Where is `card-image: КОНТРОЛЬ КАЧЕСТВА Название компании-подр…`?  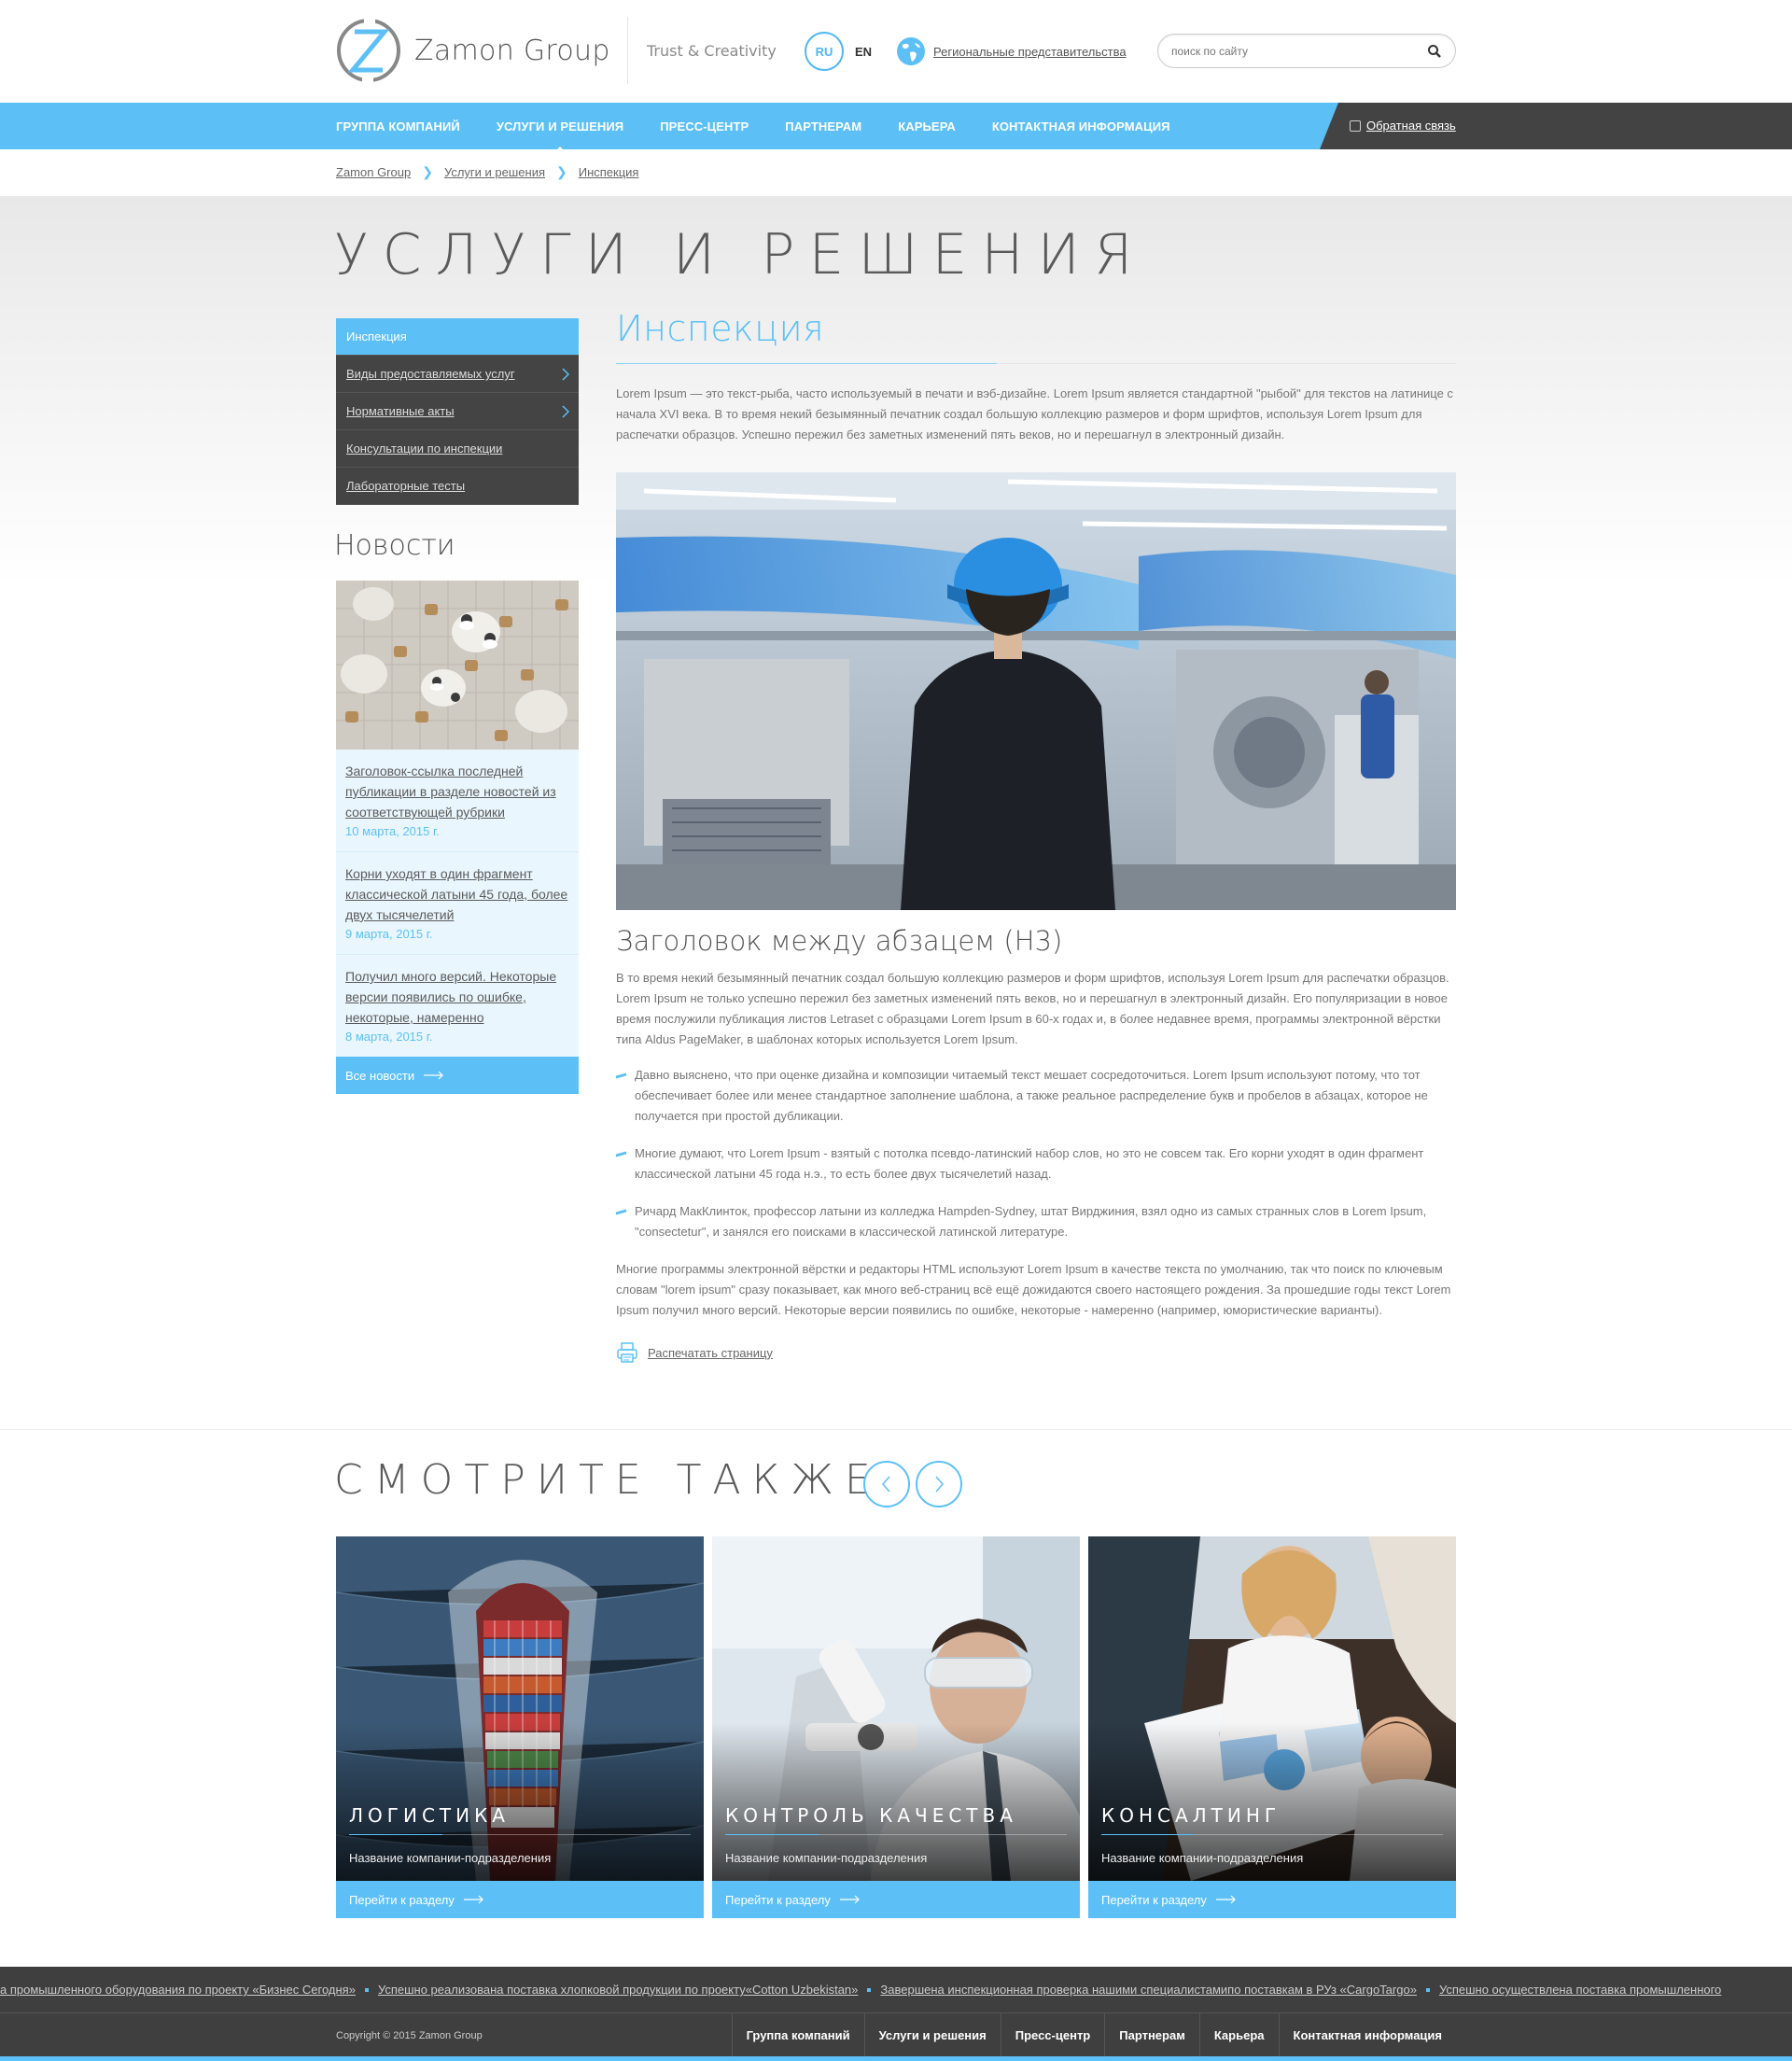 card-image: КОНТРОЛЬ КАЧЕСТВА Название компании-подр… is located at coordinates (896, 1708).